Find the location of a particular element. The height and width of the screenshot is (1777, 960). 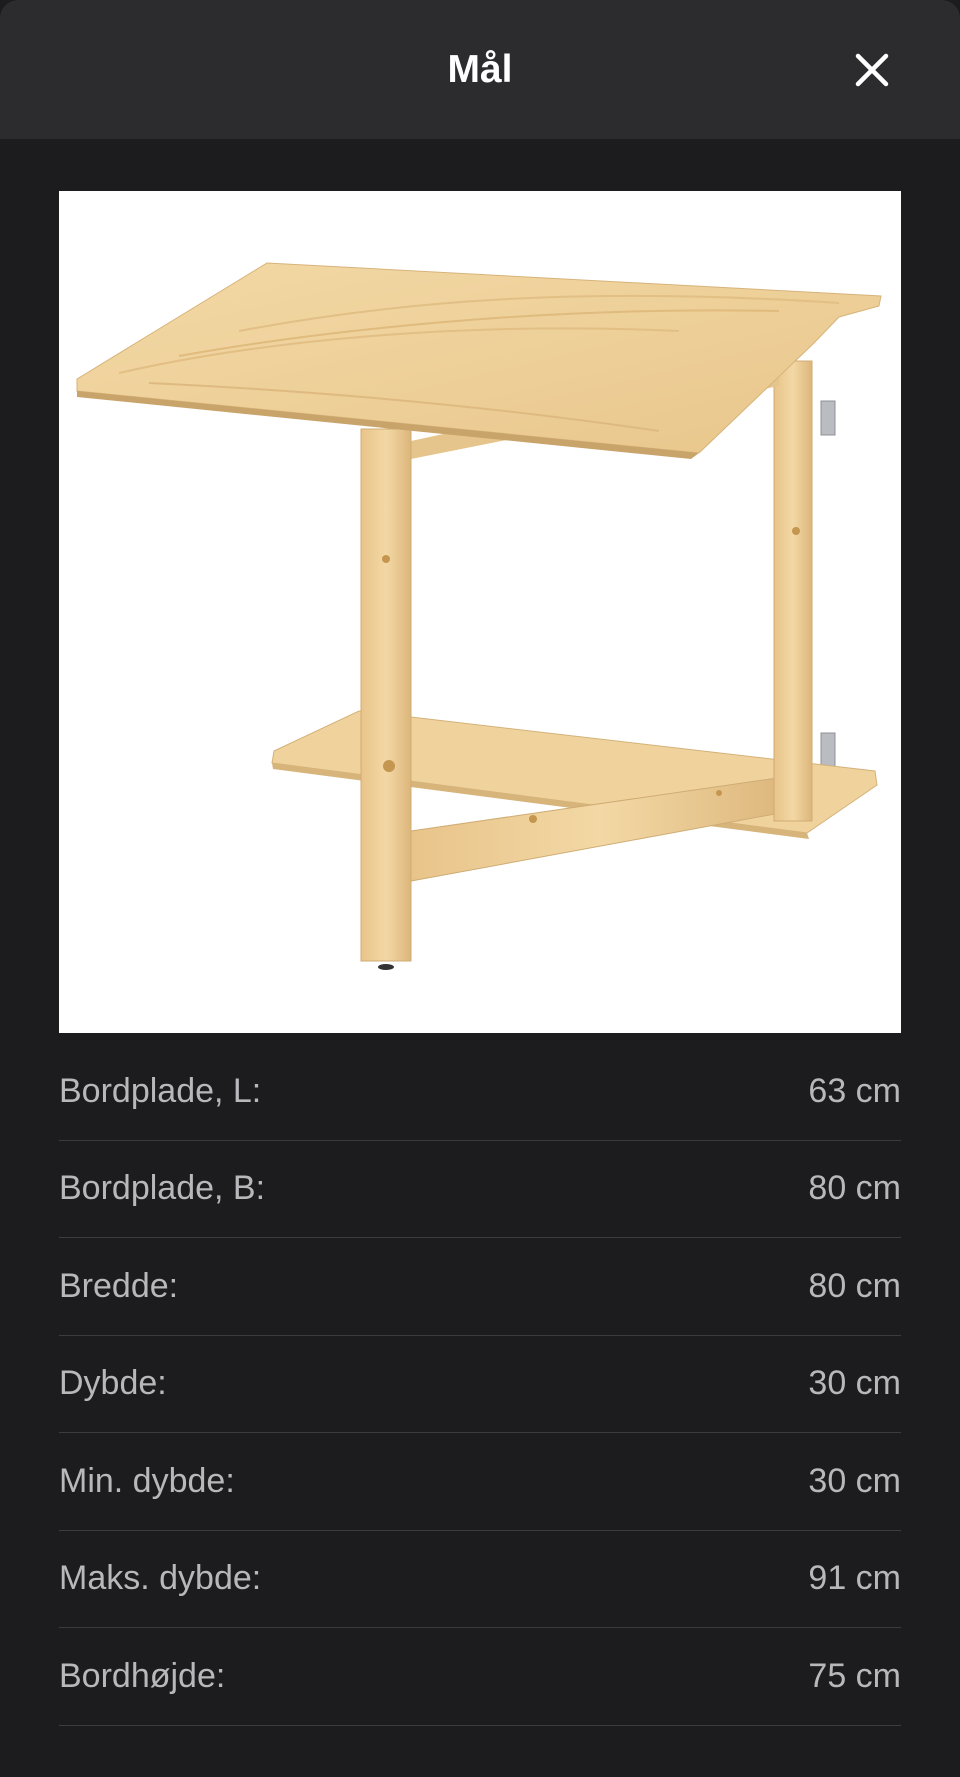

dimension-row-depth: Dybde: 30 cm is located at coordinates (480, 1384).